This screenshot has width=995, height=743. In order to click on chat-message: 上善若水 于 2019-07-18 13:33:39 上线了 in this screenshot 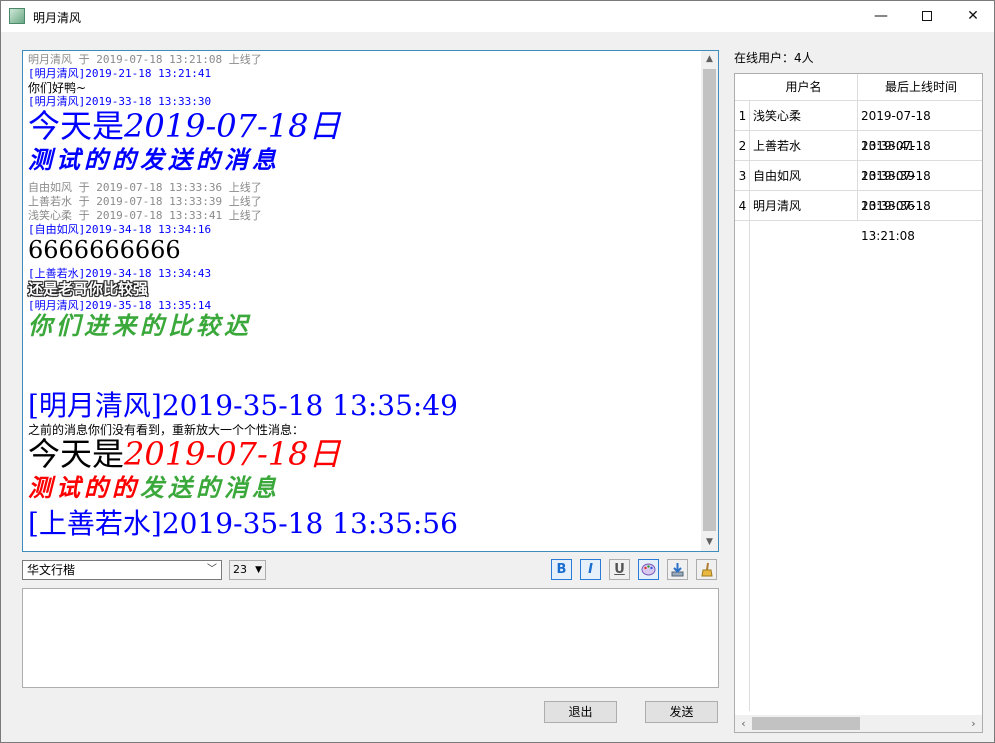, I will do `click(145, 201)`.